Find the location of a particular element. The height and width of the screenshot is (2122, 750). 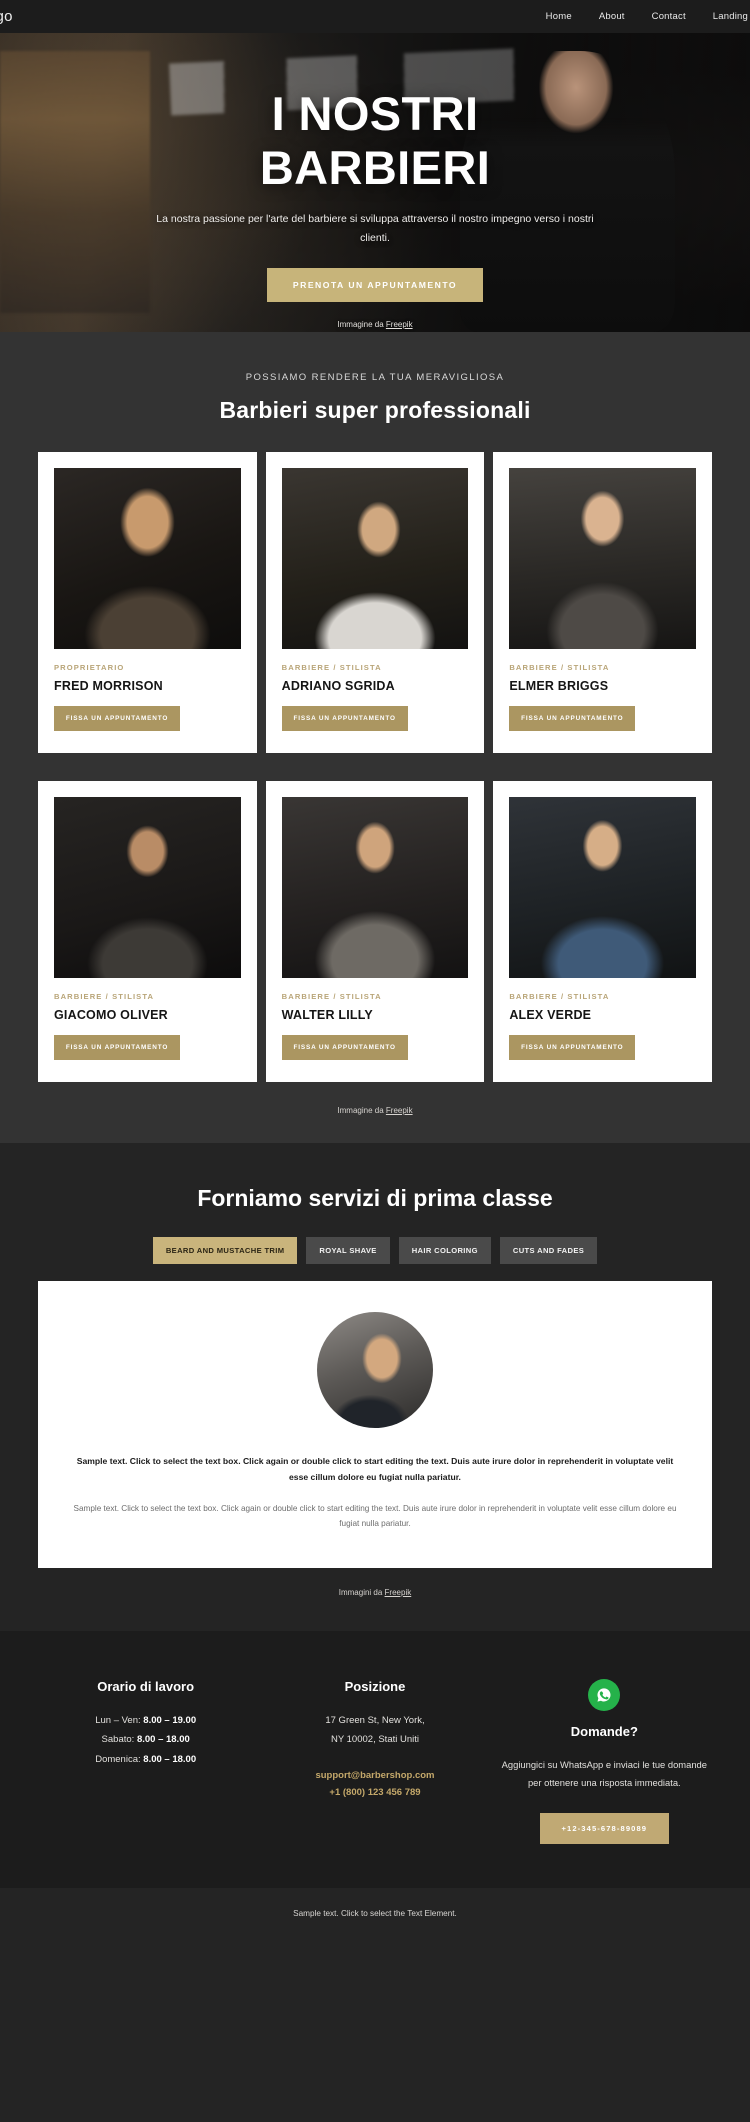

team-member-role: PROPRIETARIO is located at coordinates (89, 667).